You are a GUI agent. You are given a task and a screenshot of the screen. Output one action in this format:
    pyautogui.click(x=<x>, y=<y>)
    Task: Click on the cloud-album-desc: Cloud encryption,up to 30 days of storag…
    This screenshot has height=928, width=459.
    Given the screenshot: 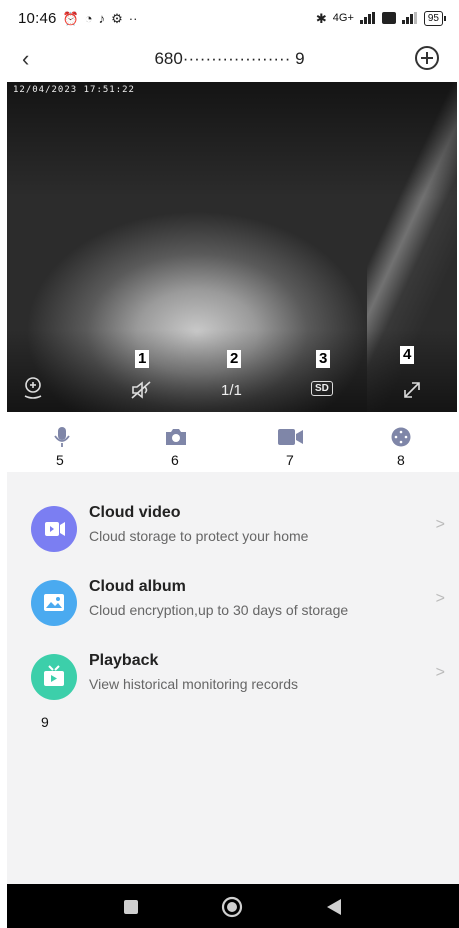 What is the action you would take?
    pyautogui.click(x=219, y=610)
    